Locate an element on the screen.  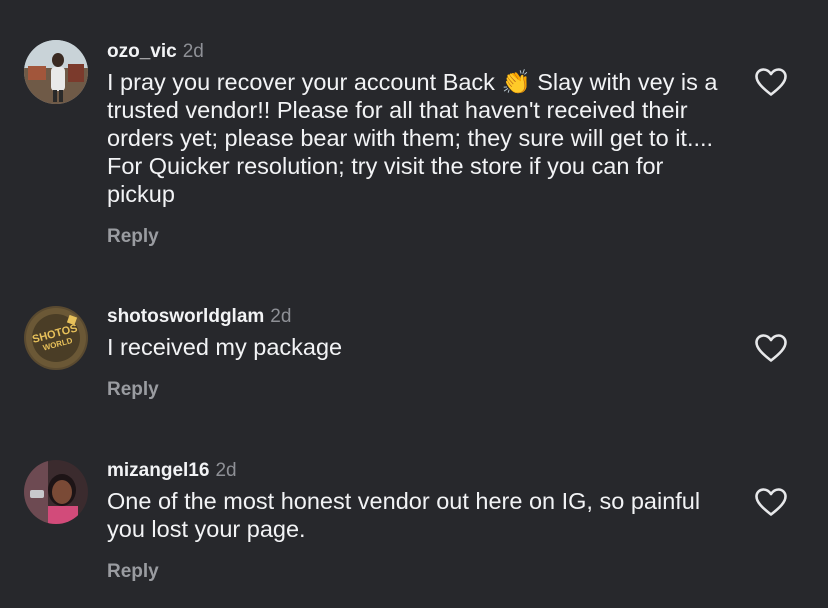
comment-text: I received my package is located at coordinates (225, 347).